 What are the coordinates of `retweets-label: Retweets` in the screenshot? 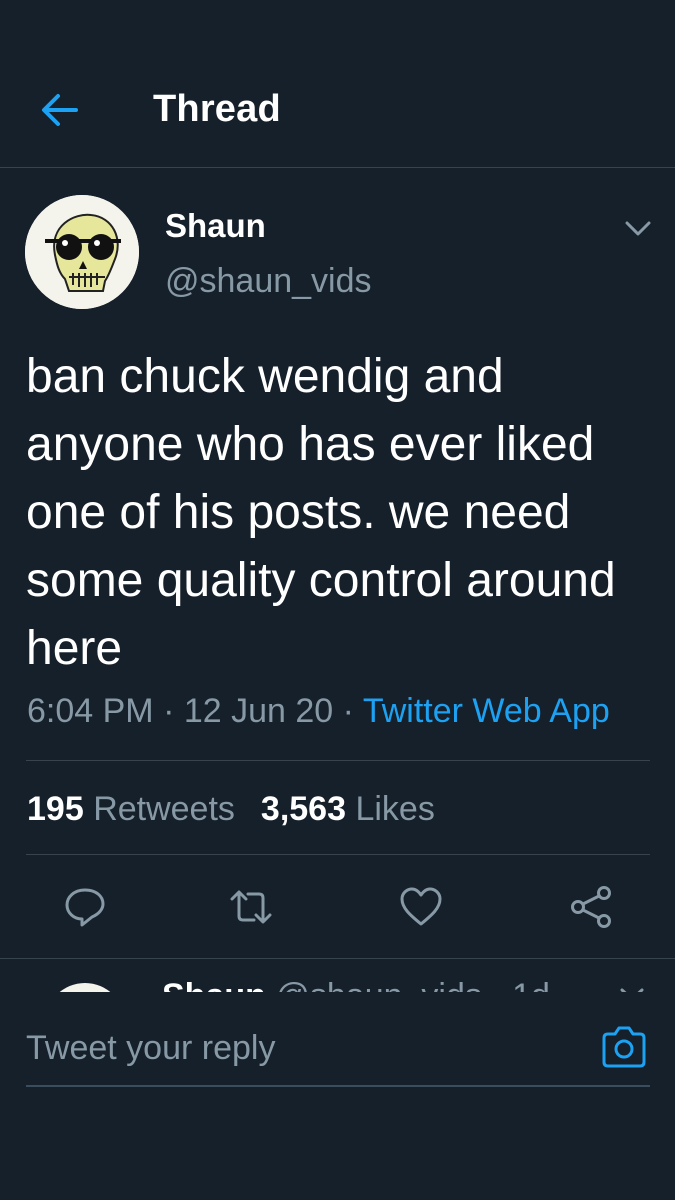 It's located at (164, 809).